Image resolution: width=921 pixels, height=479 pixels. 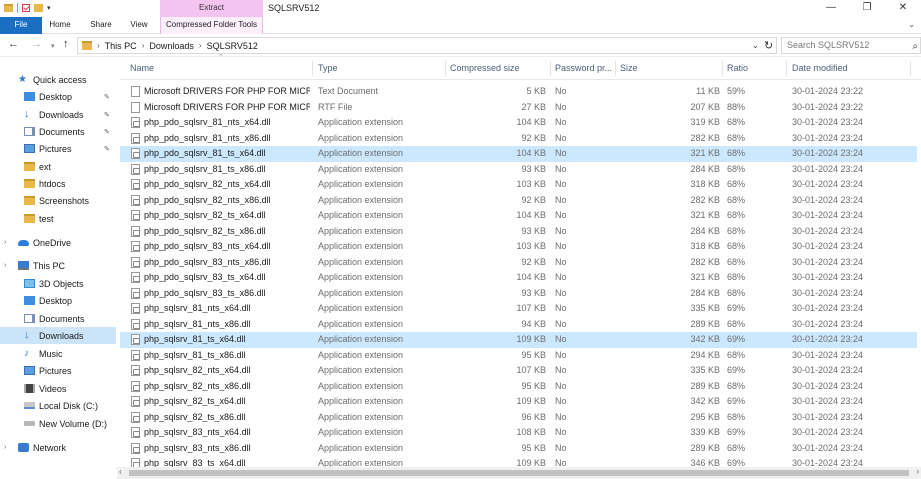 I want to click on search-input: Search SQLSRV512 ⌕, so click(x=851, y=45).